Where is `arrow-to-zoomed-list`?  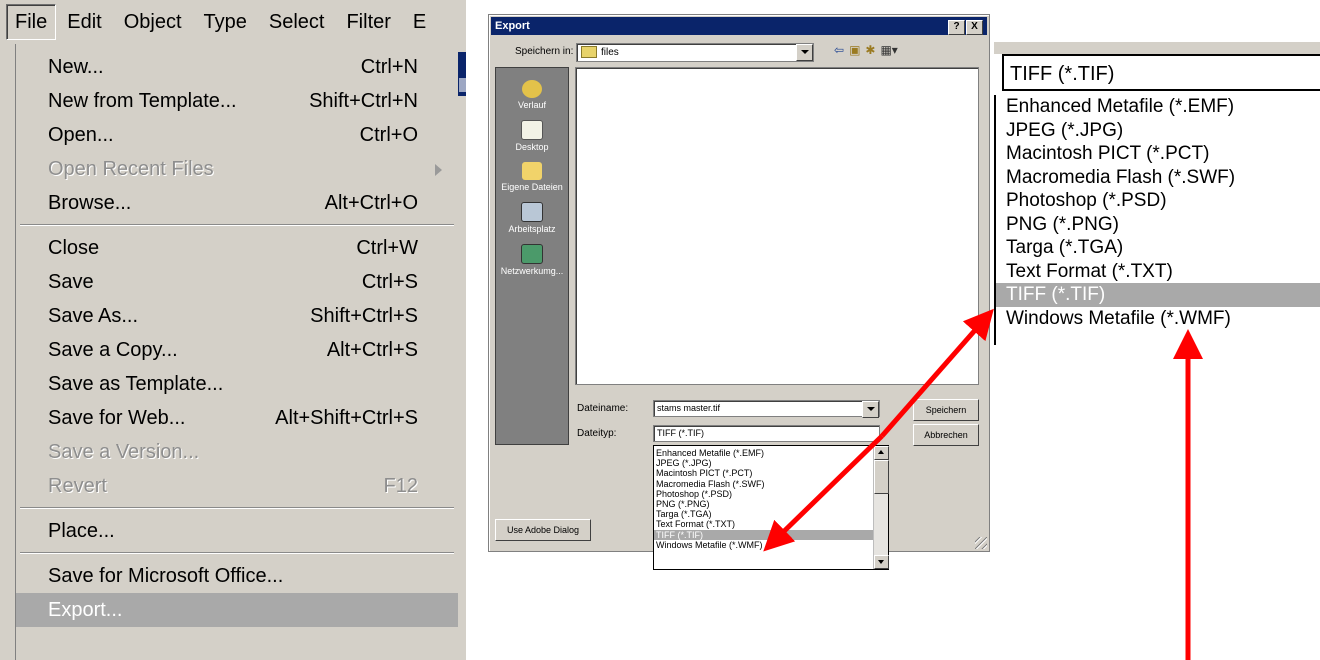 arrow-to-zoomed-list is located at coordinates (937, 373).